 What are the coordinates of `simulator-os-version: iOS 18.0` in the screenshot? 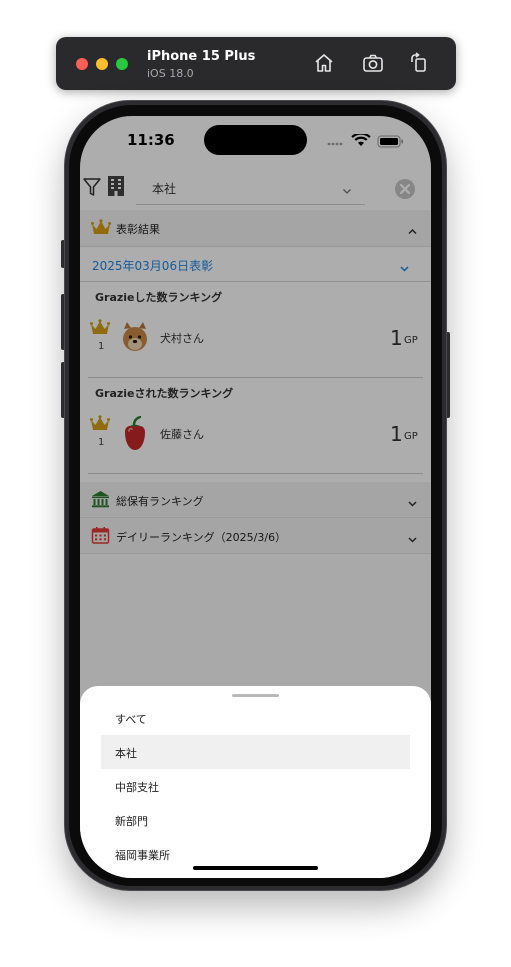 It's located at (170, 73).